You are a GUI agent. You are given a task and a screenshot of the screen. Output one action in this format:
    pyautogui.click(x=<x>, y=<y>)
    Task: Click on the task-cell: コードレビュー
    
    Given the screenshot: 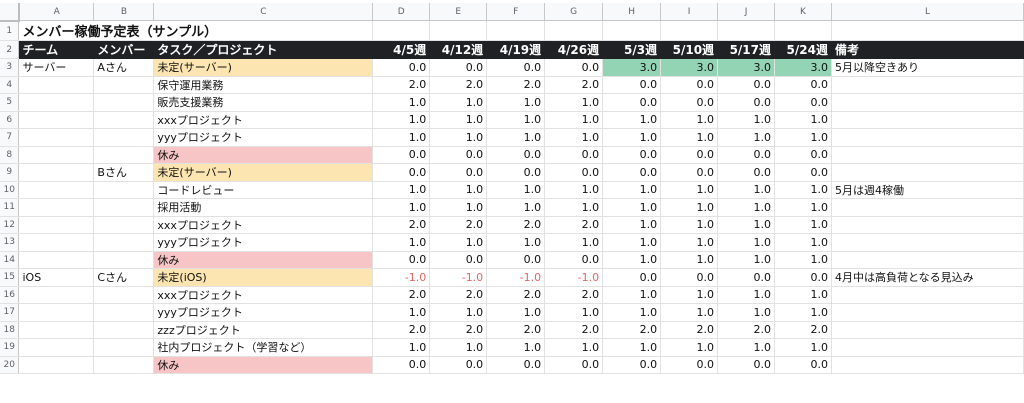 What is the action you would take?
    pyautogui.click(x=263, y=190)
    